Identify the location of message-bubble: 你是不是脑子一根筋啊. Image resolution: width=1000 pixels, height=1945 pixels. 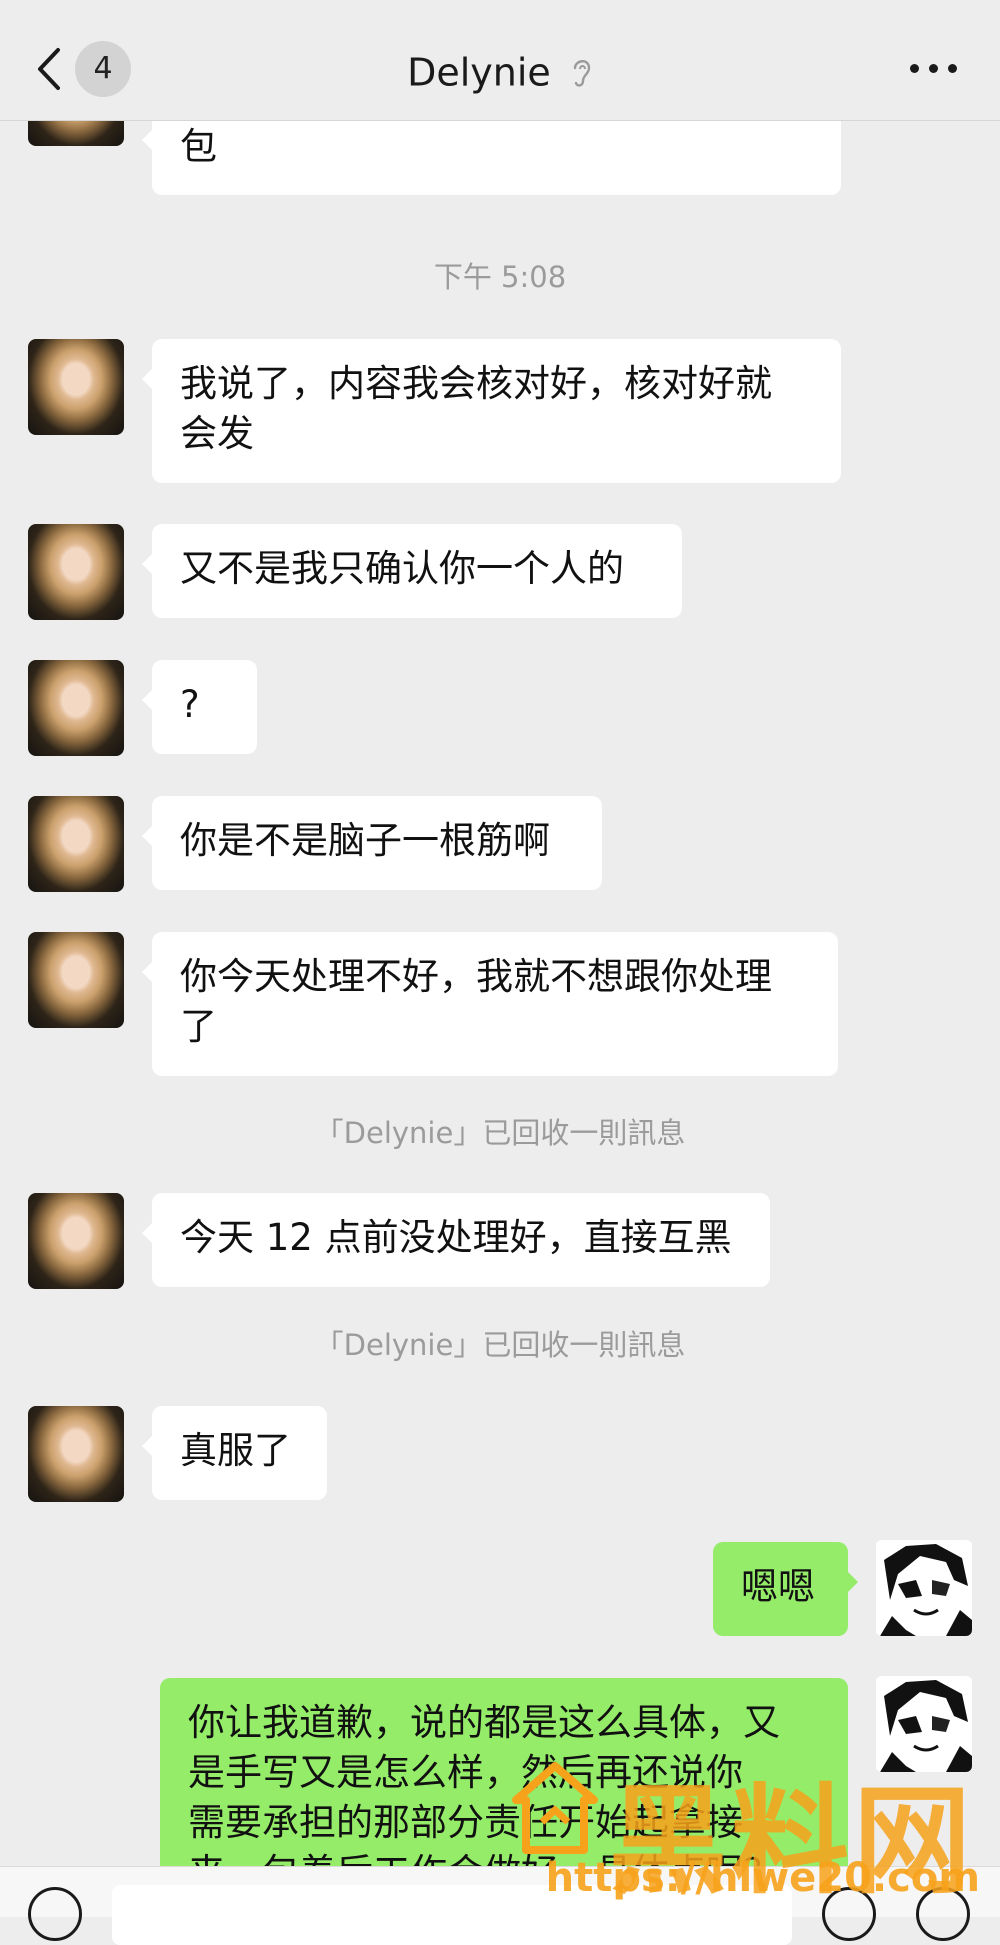
(372, 843).